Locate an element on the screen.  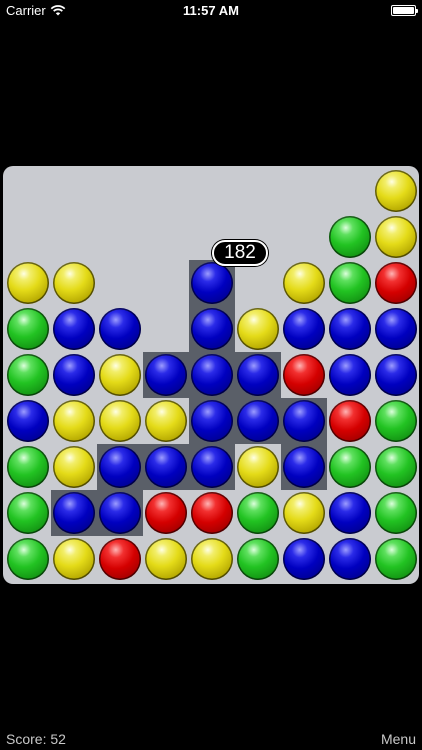
status-bar: Carrier 11:57 AM is located at coordinates (211, 11).